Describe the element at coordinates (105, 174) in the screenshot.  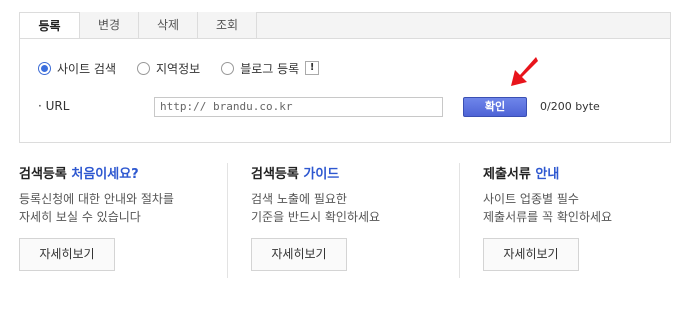
I see `info-title-highlight: 처음이세요?` at that location.